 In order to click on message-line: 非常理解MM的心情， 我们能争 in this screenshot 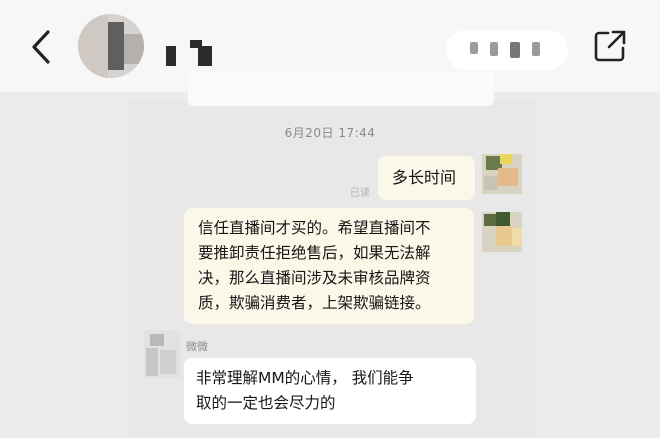, I will do `click(305, 378)`.